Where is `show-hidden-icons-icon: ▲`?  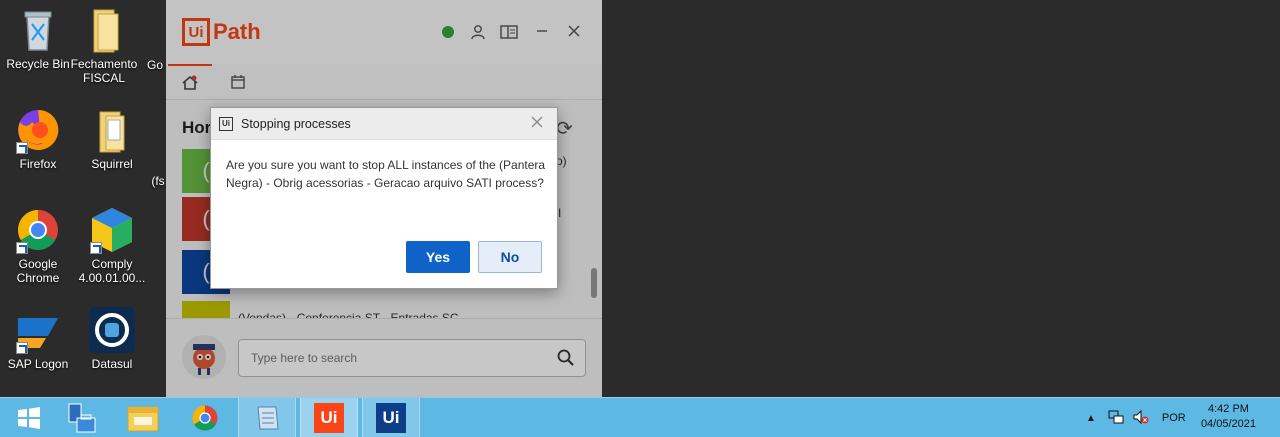 show-hidden-icons-icon: ▲ is located at coordinates (1091, 418).